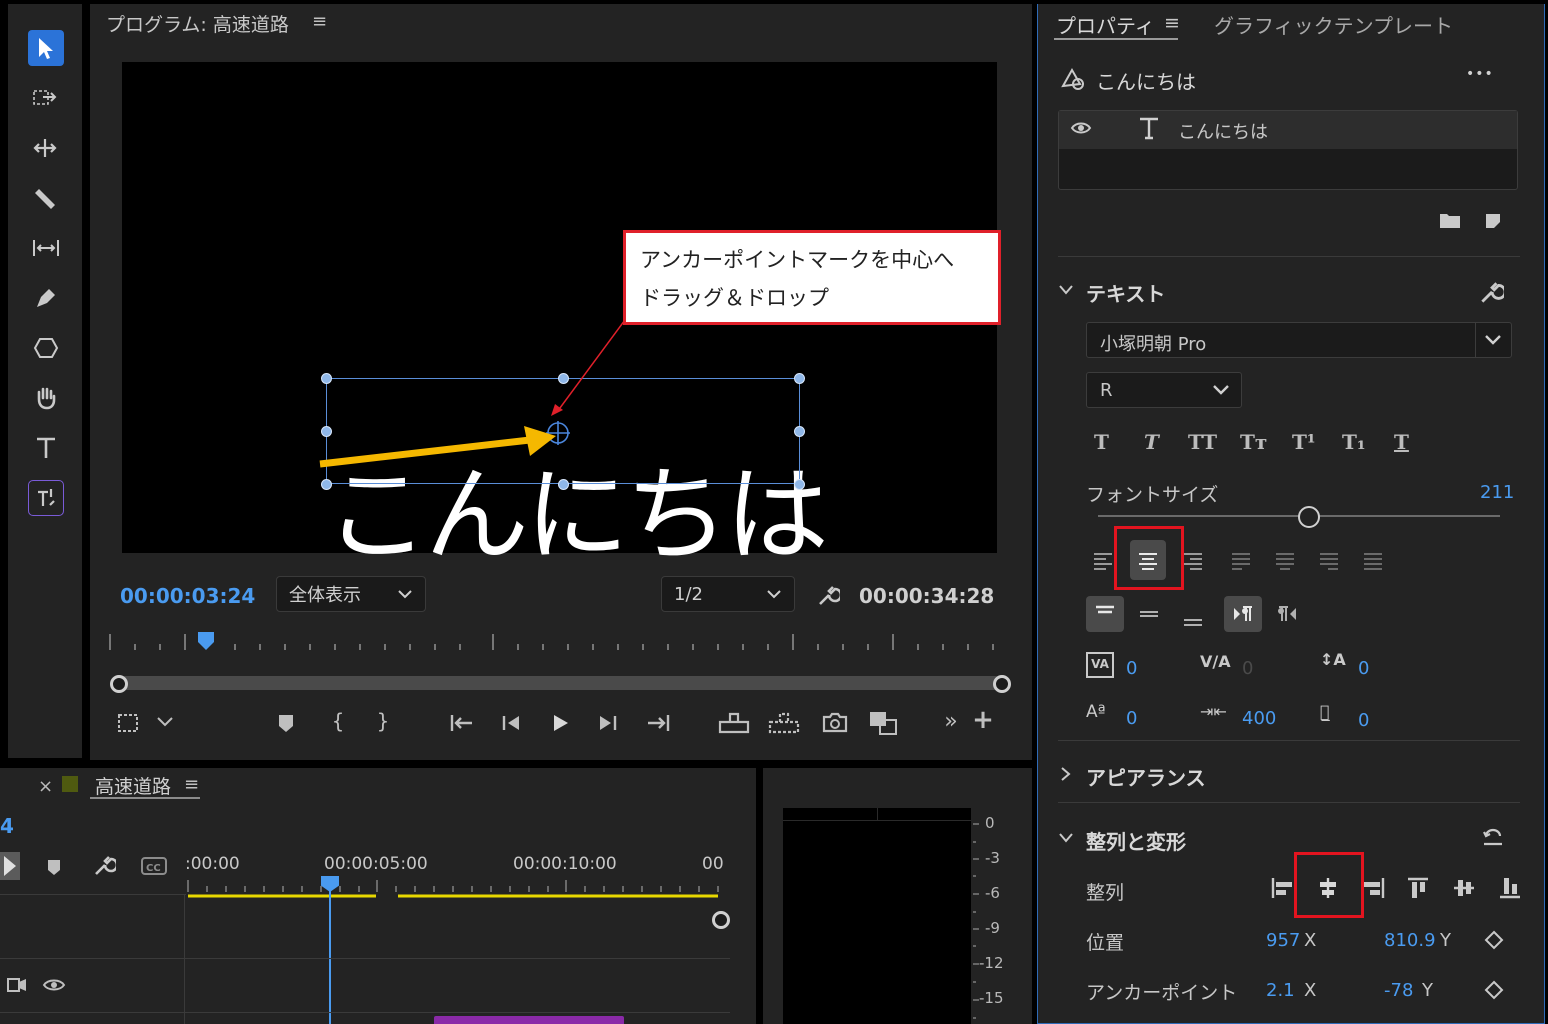 The height and width of the screenshot is (1024, 1548). What do you see at coordinates (1131, 668) in the screenshot?
I see `kerning-value: 0` at bounding box center [1131, 668].